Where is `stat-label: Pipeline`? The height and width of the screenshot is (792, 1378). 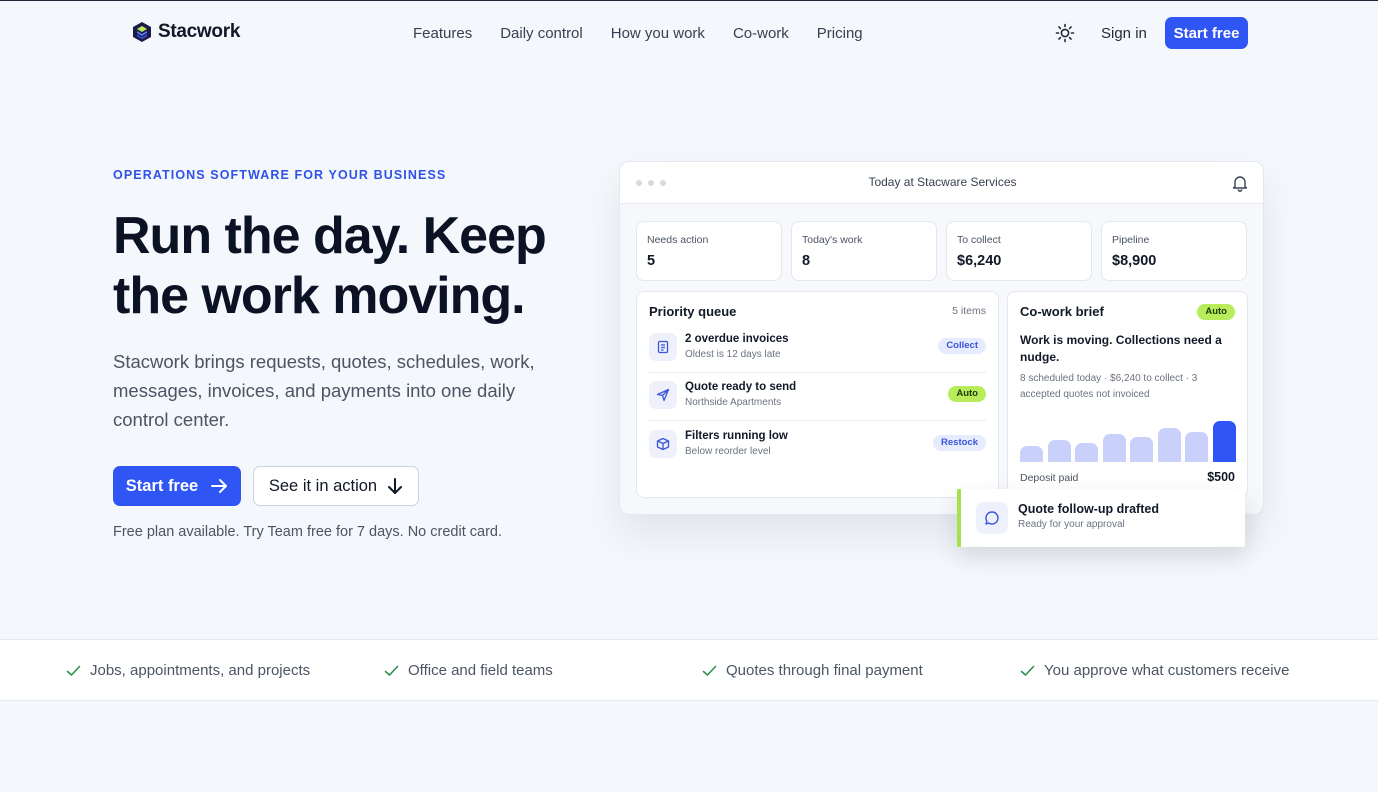
stat-label: Pipeline is located at coordinates (1131, 240).